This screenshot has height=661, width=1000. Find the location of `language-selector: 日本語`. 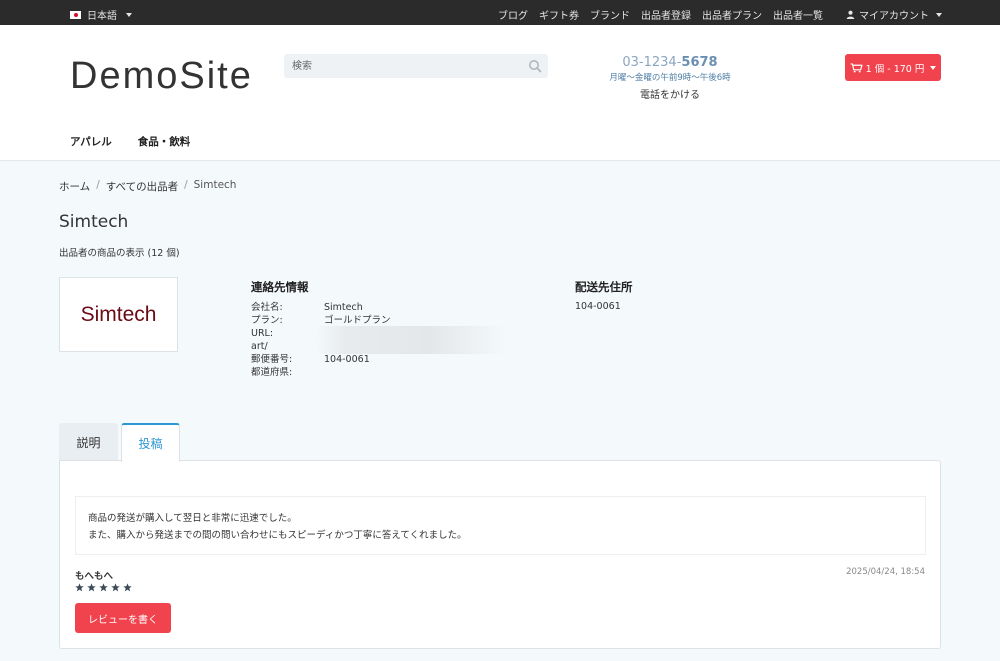

language-selector: 日本語 is located at coordinates (101, 14).